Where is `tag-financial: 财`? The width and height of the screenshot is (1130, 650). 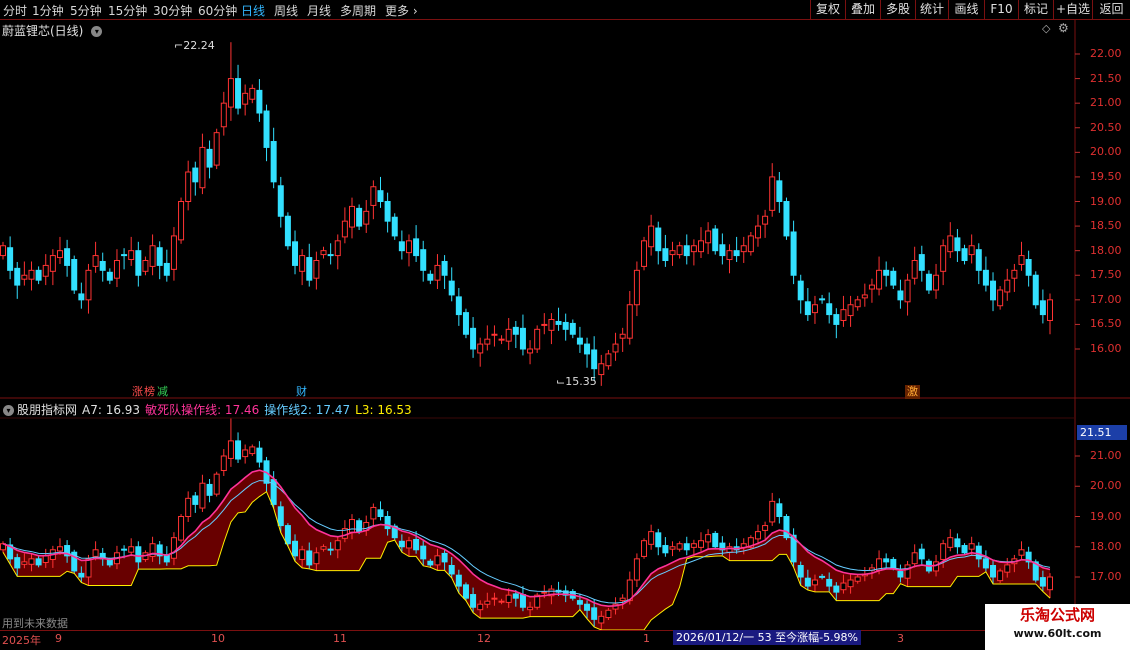 tag-financial: 财 is located at coordinates (301, 392).